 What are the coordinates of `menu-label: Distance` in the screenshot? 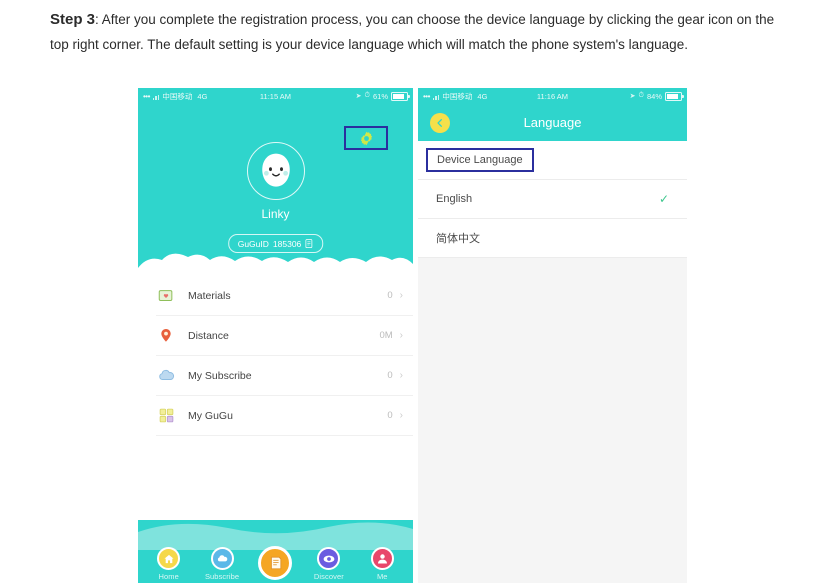 It's located at (208, 335).